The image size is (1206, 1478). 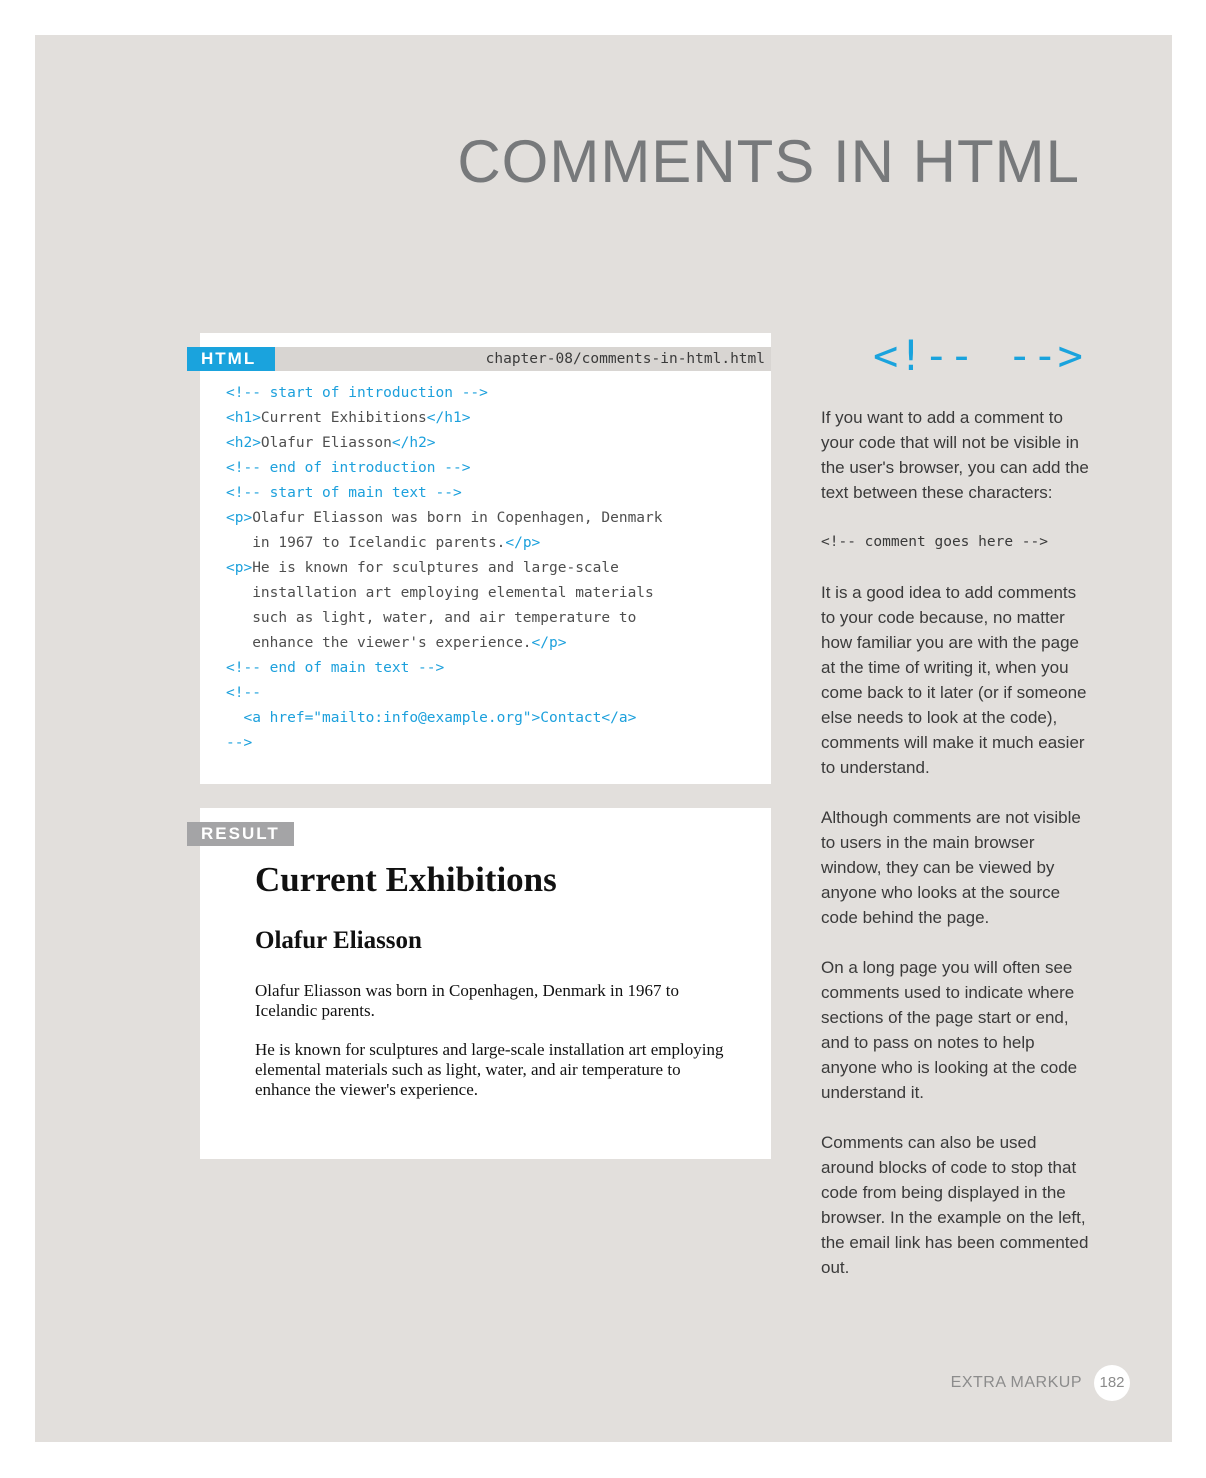 I want to click on code-token: <!--, so click(x=243, y=693).